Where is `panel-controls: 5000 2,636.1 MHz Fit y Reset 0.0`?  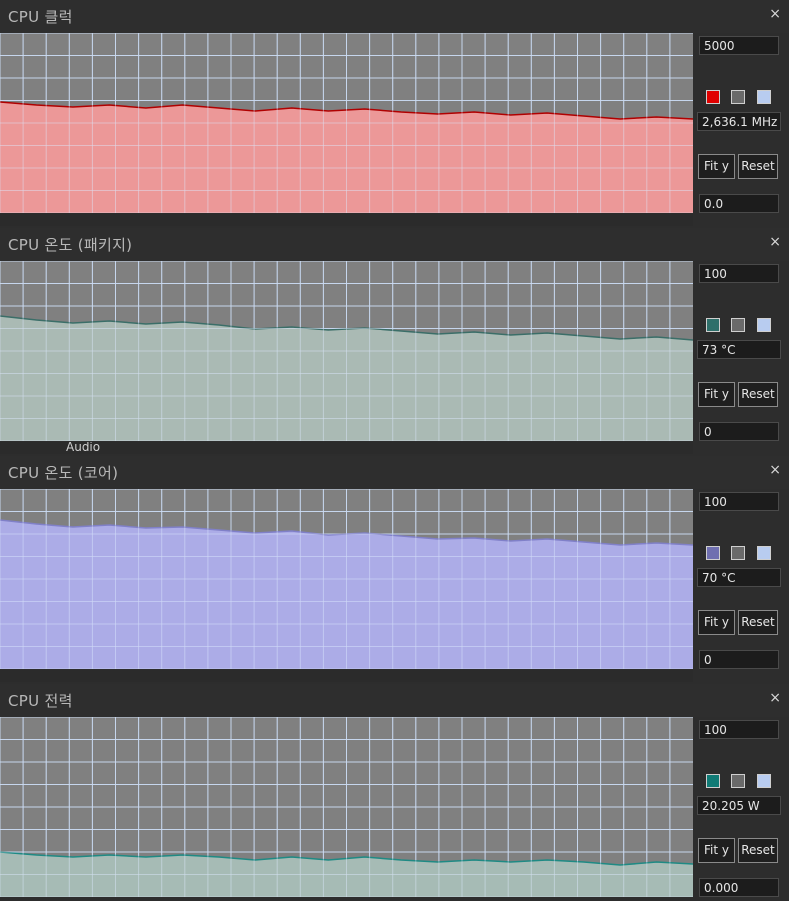
panel-controls: 5000 2,636.1 MHz Fit y Reset 0.0 is located at coordinates (741, 123).